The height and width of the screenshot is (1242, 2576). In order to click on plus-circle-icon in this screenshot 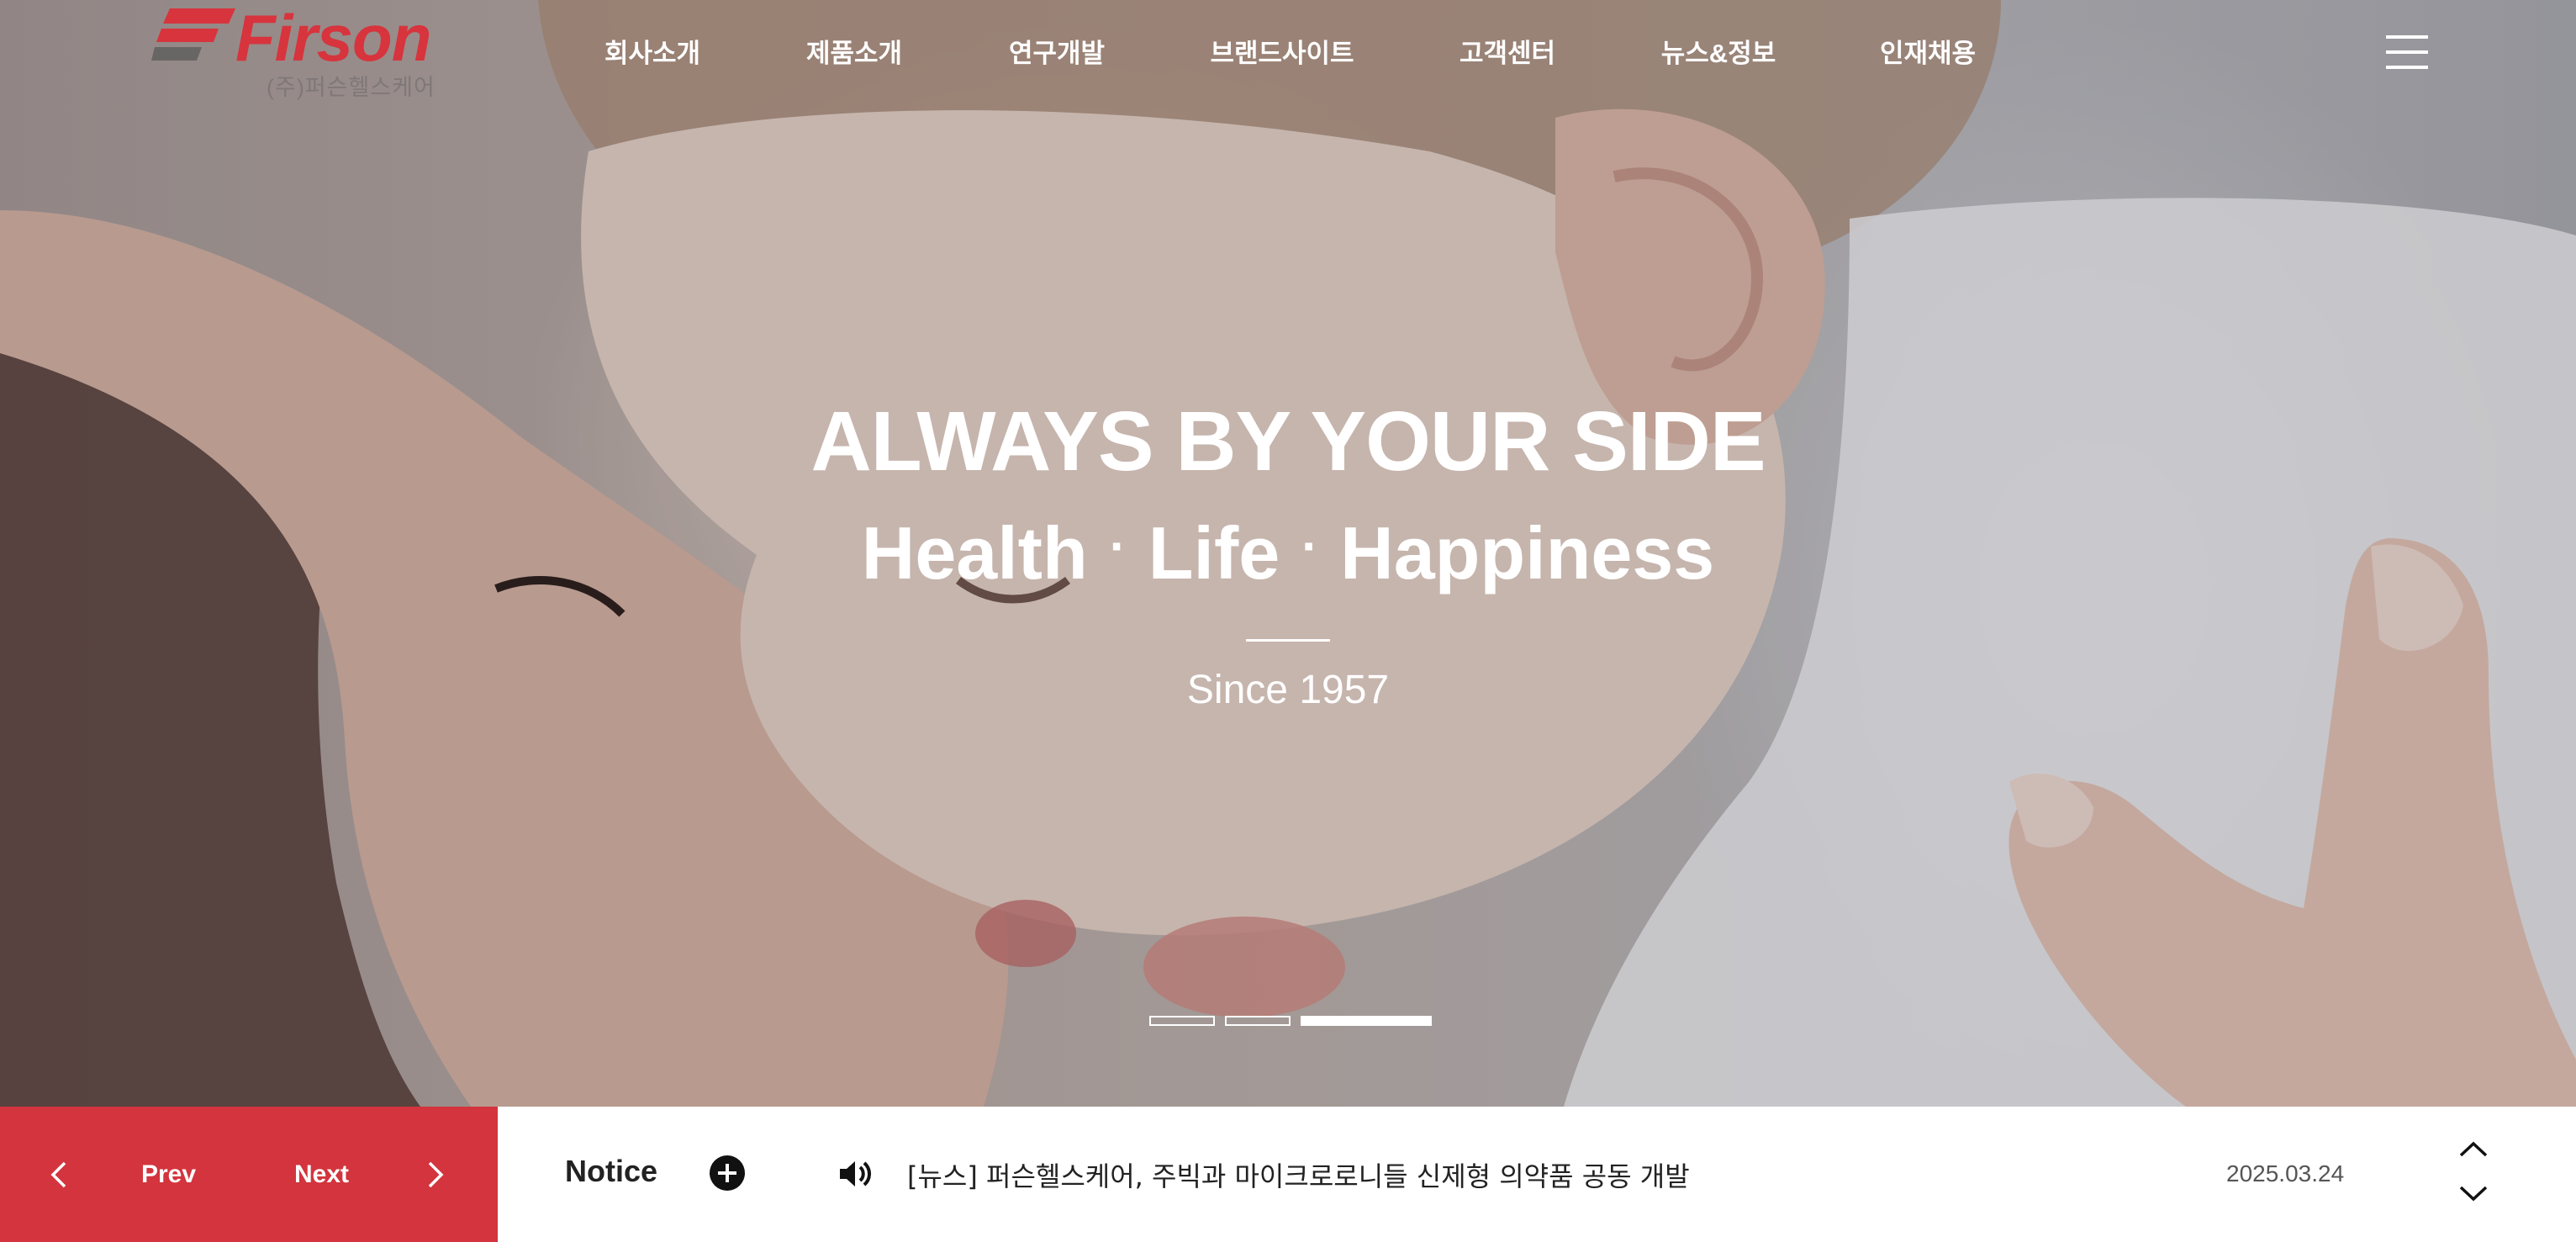, I will do `click(727, 1173)`.